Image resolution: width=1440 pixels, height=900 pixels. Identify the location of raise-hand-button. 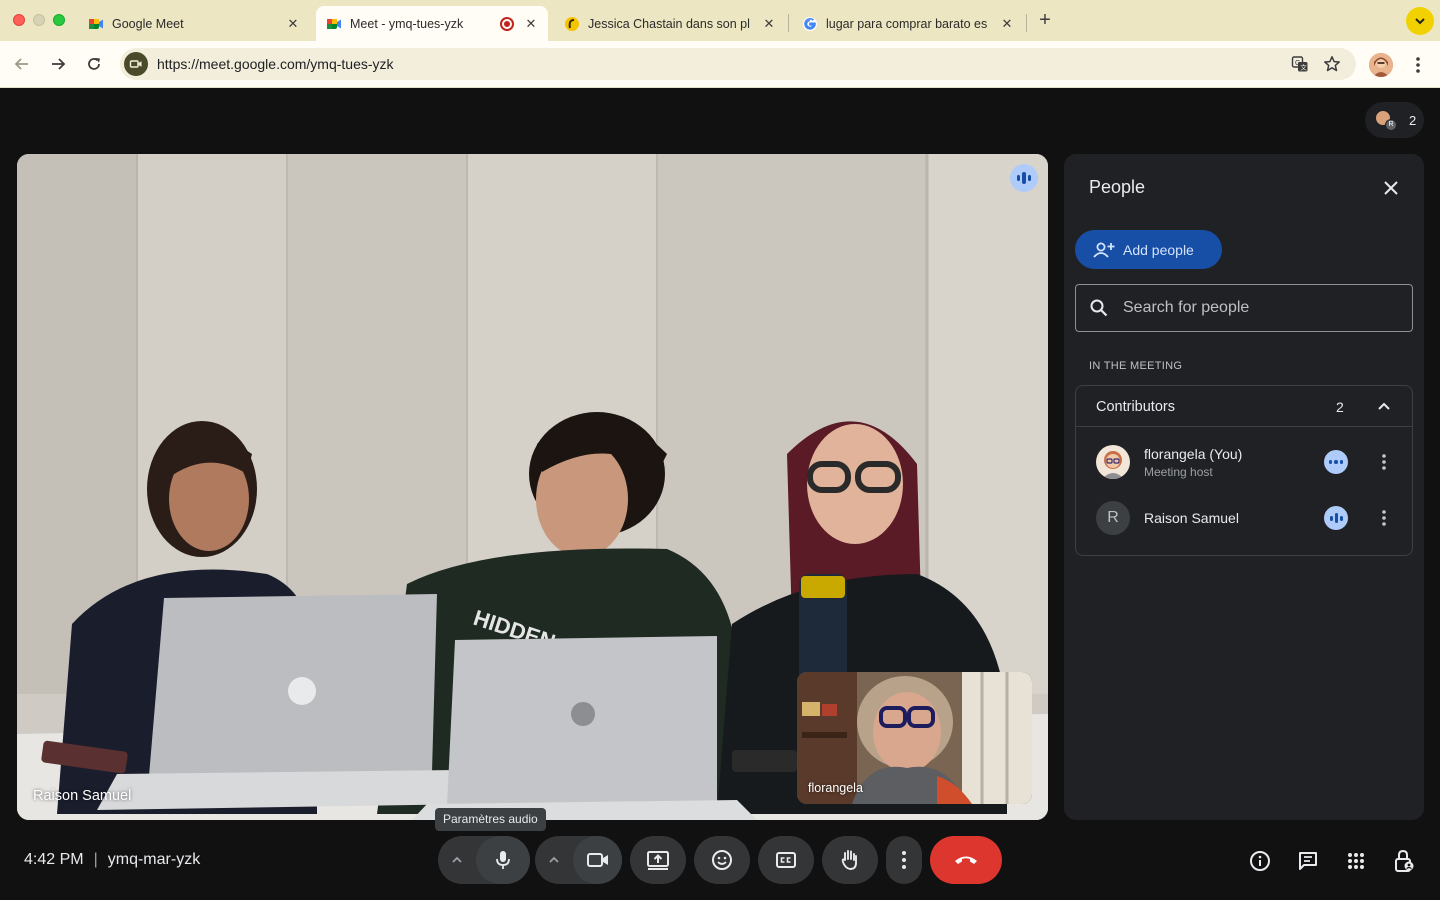
(850, 860).